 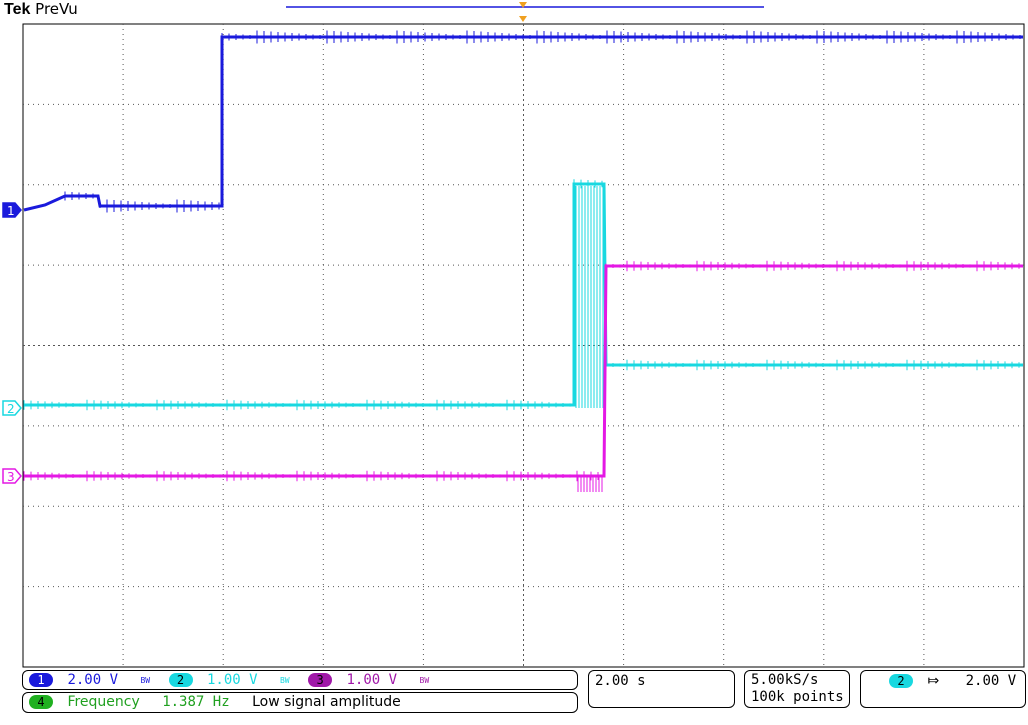 I want to click on marker-label: 1, so click(x=11, y=211).